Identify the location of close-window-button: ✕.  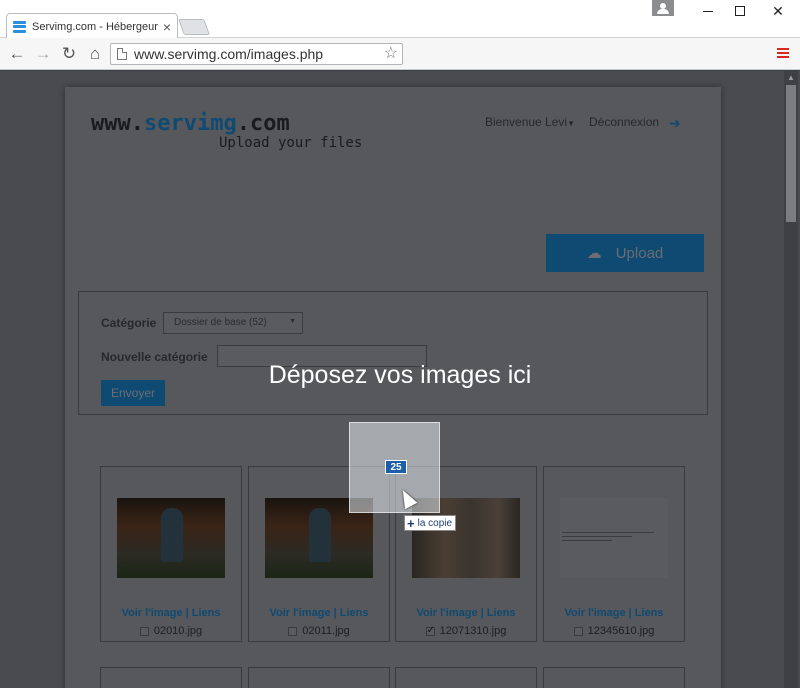
(778, 11).